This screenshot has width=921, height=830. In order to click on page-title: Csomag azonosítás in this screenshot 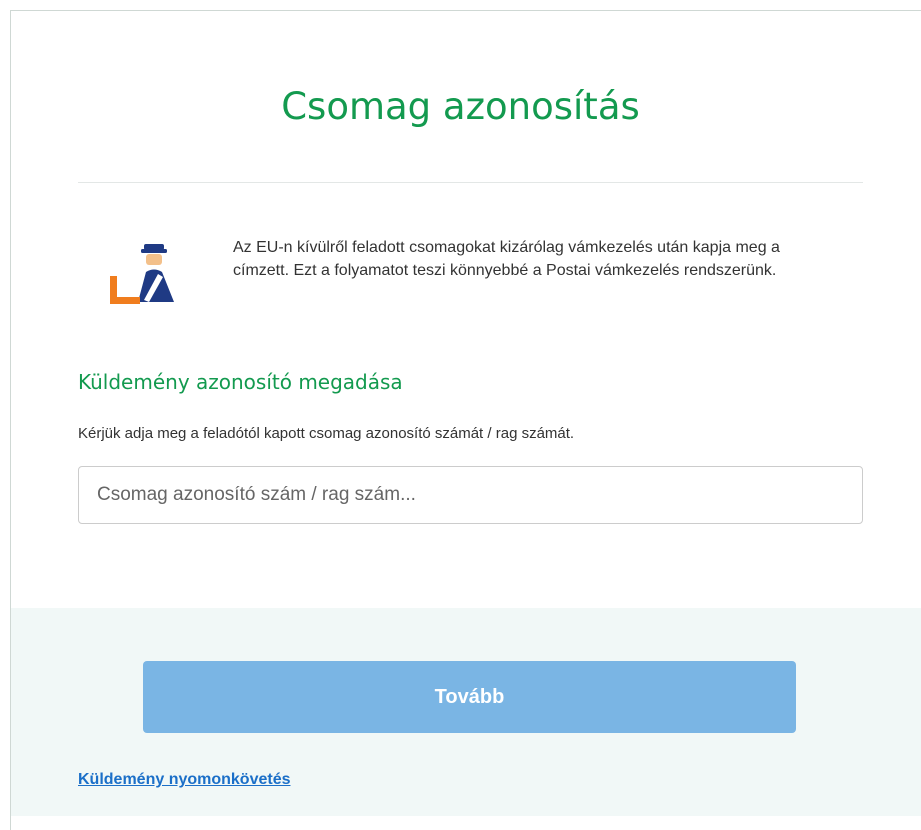, I will do `click(460, 106)`.